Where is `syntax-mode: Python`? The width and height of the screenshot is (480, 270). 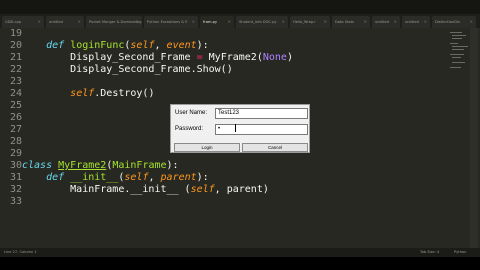 syntax-mode: Python is located at coordinates (460, 252).